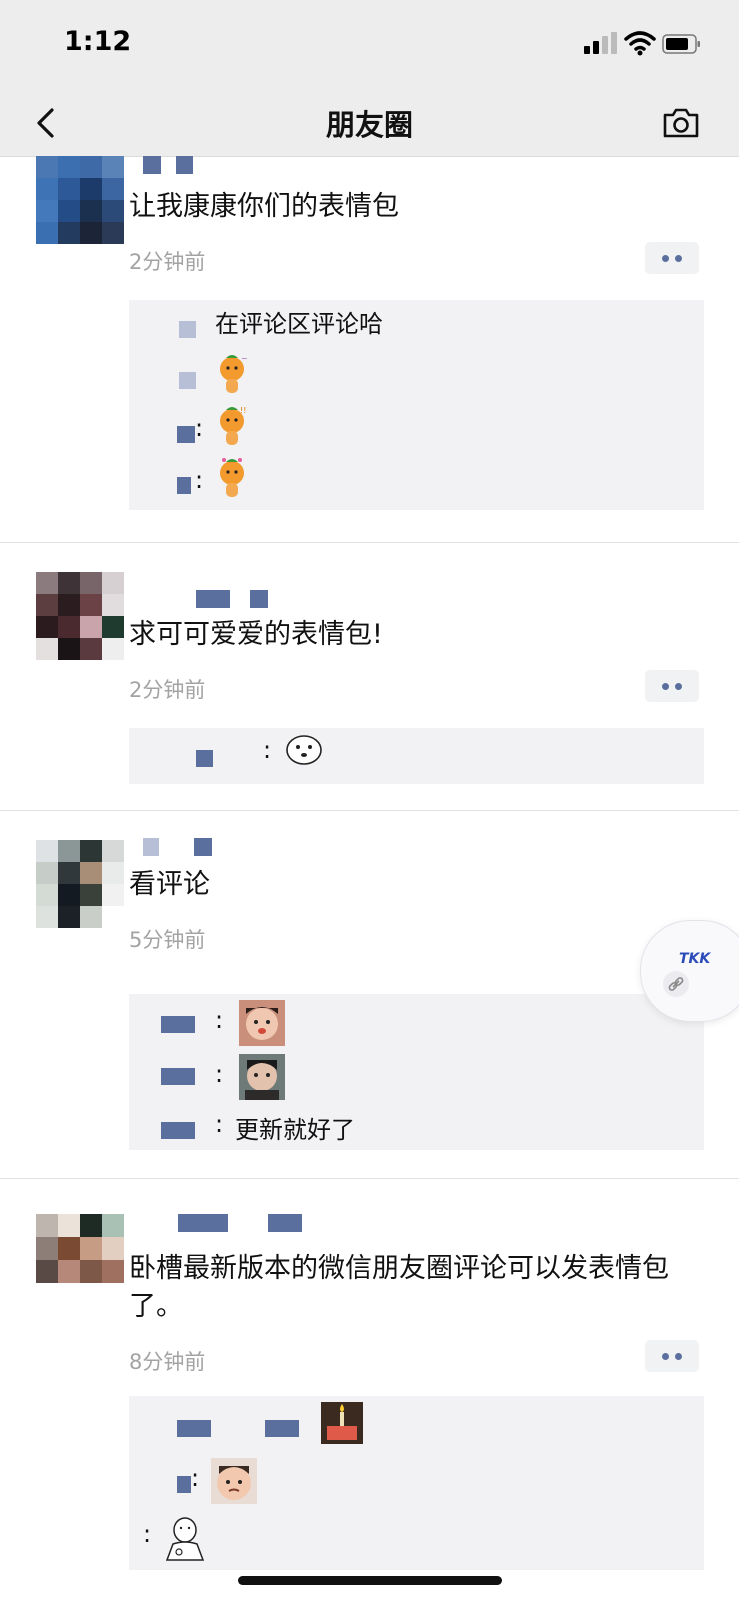  I want to click on battery-icon, so click(681, 44).